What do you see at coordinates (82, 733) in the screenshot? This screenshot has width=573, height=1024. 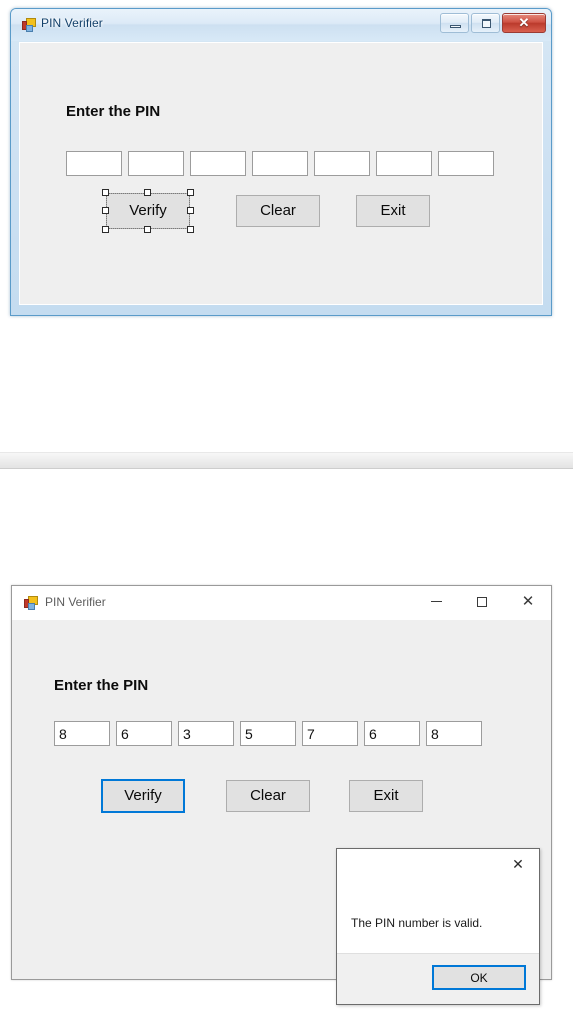 I see `pin-digit-input-1: 8` at bounding box center [82, 733].